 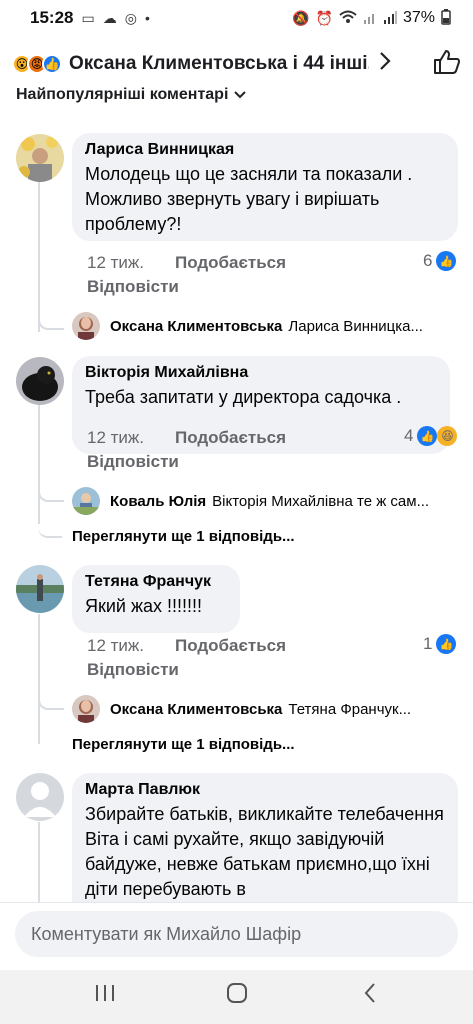 I want to click on sort-selector: Найпопулярніші коментарі, so click(x=131, y=95).